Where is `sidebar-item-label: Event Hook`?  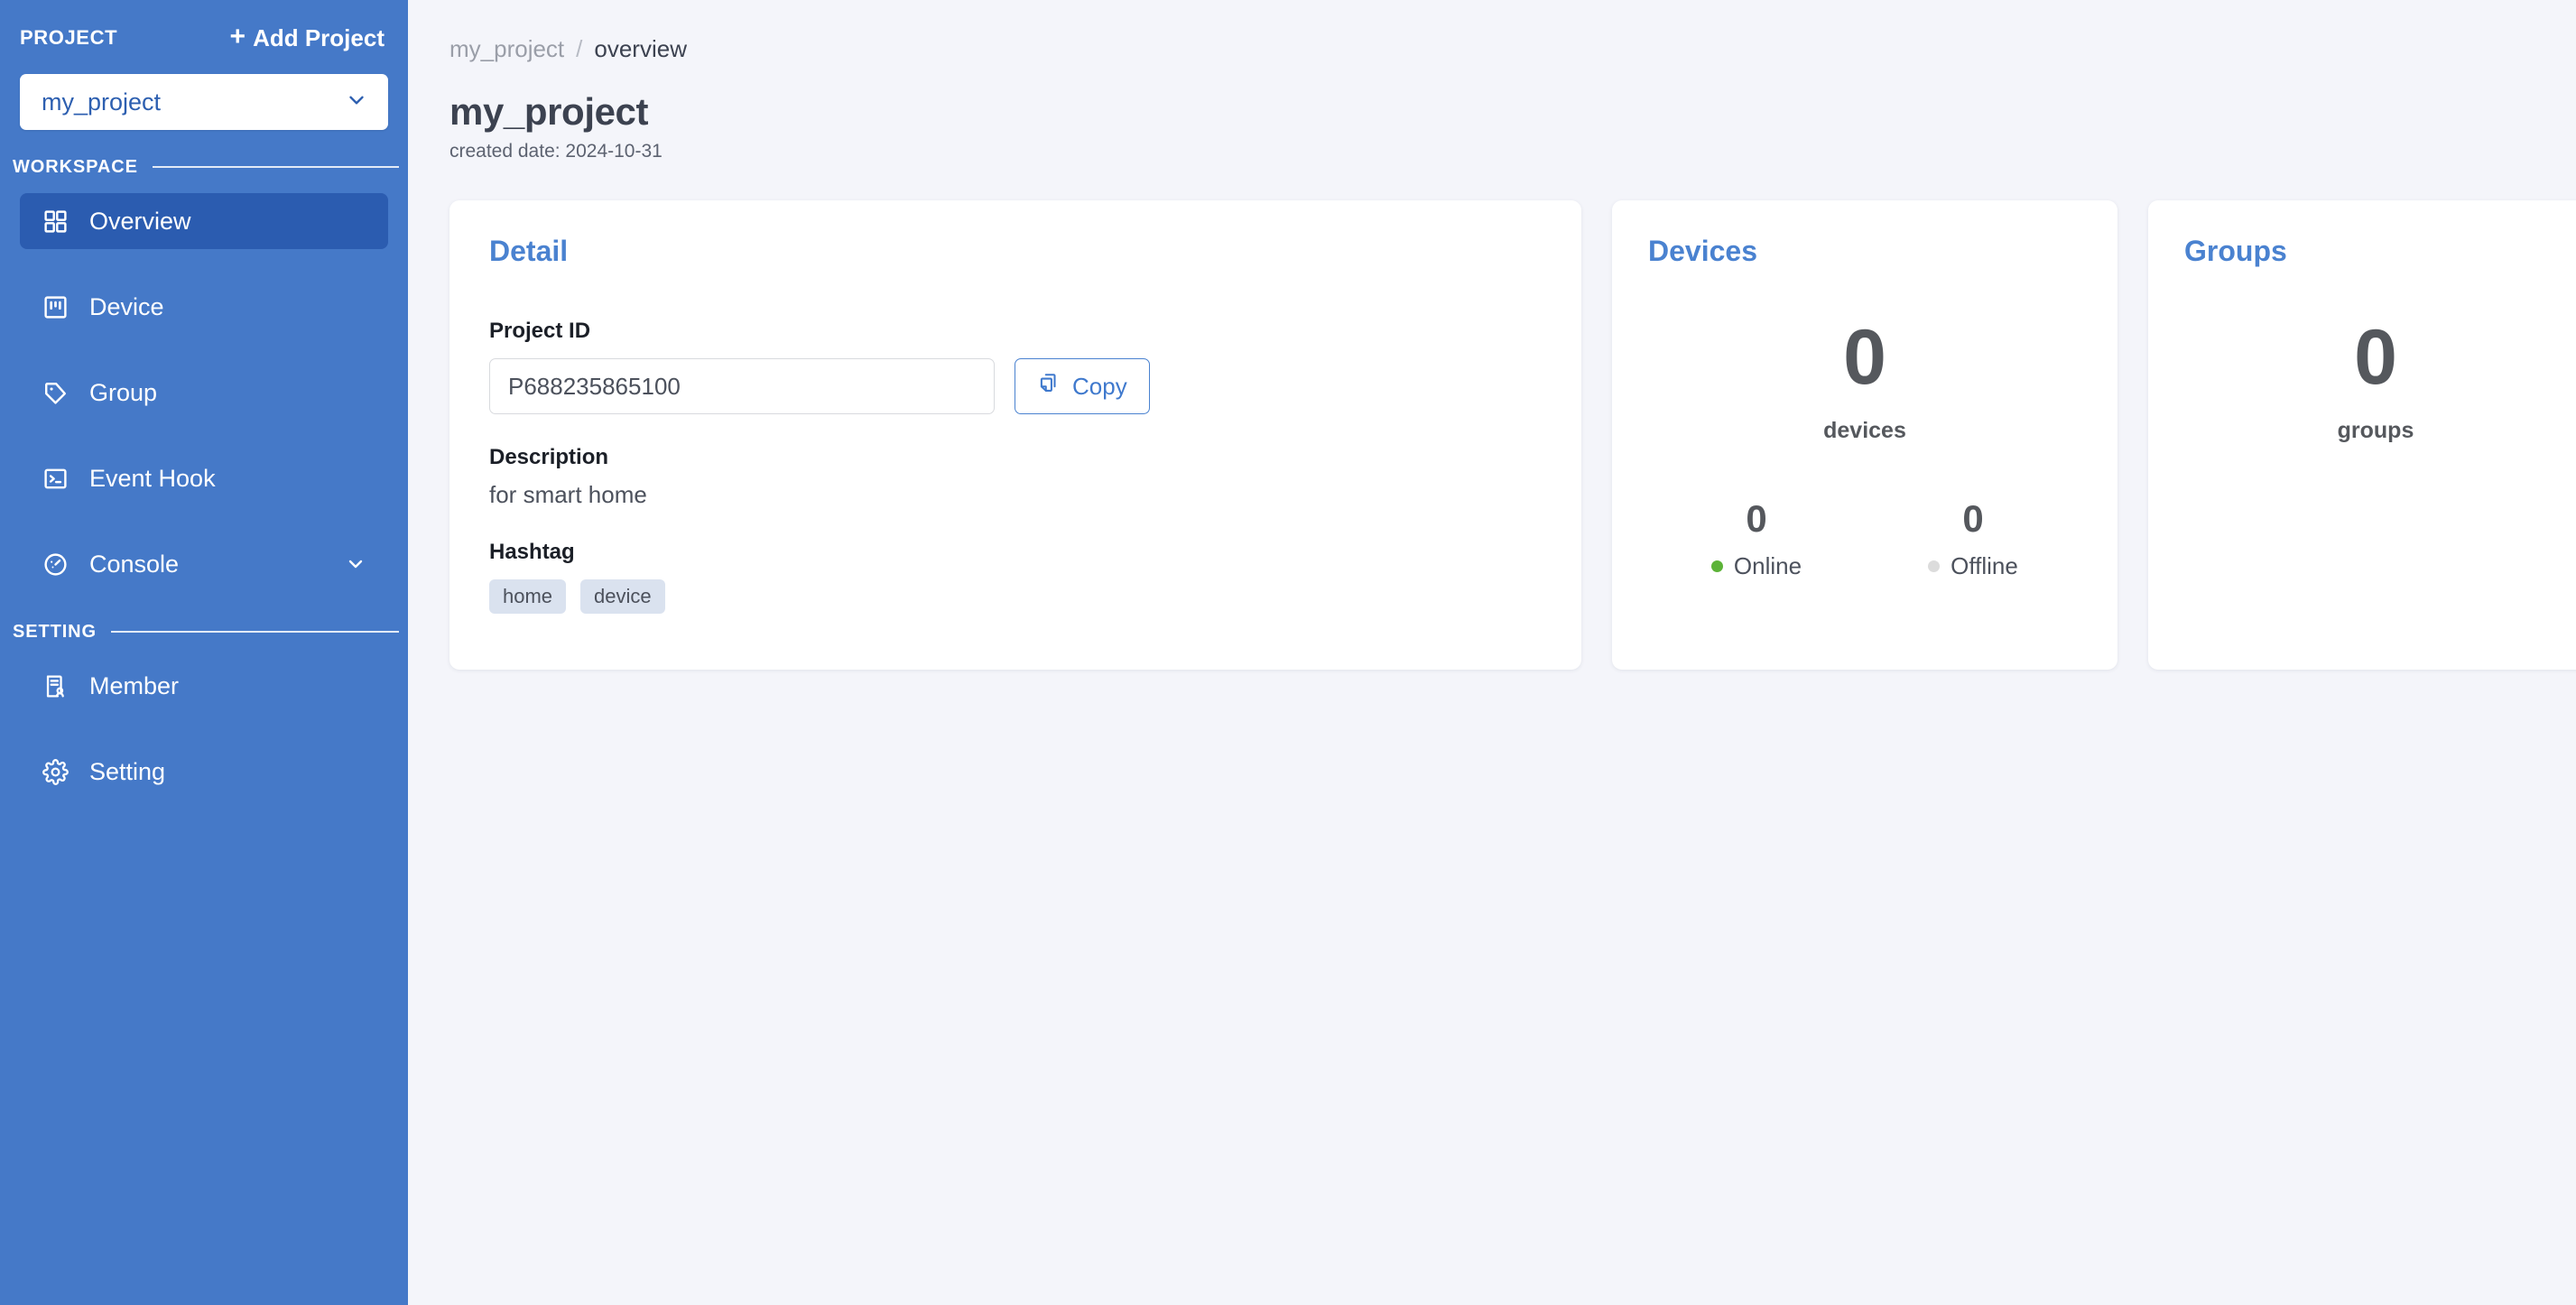 sidebar-item-label: Event Hook is located at coordinates (152, 478).